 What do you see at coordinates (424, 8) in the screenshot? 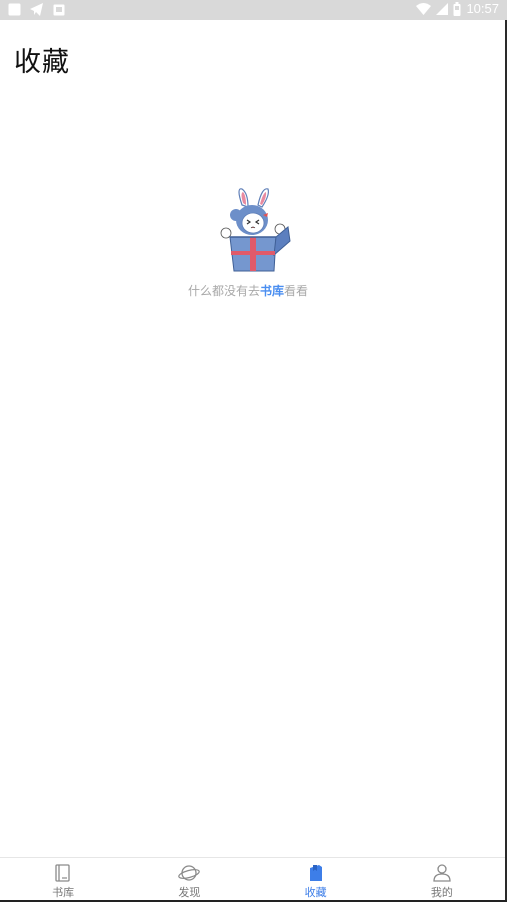
I see `wifi-icon` at bounding box center [424, 8].